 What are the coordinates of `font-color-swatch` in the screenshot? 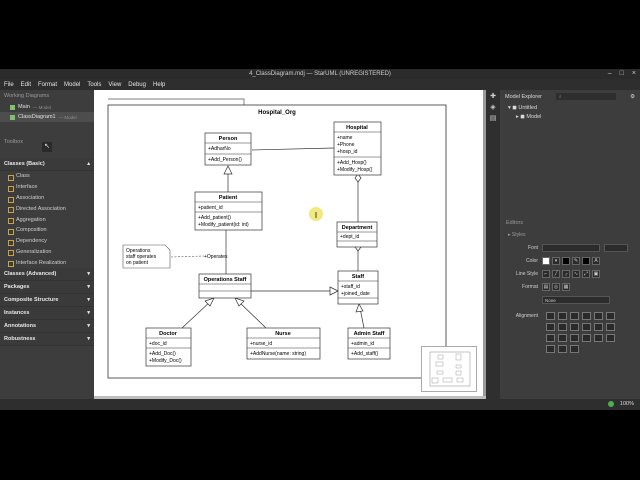 It's located at (586, 260).